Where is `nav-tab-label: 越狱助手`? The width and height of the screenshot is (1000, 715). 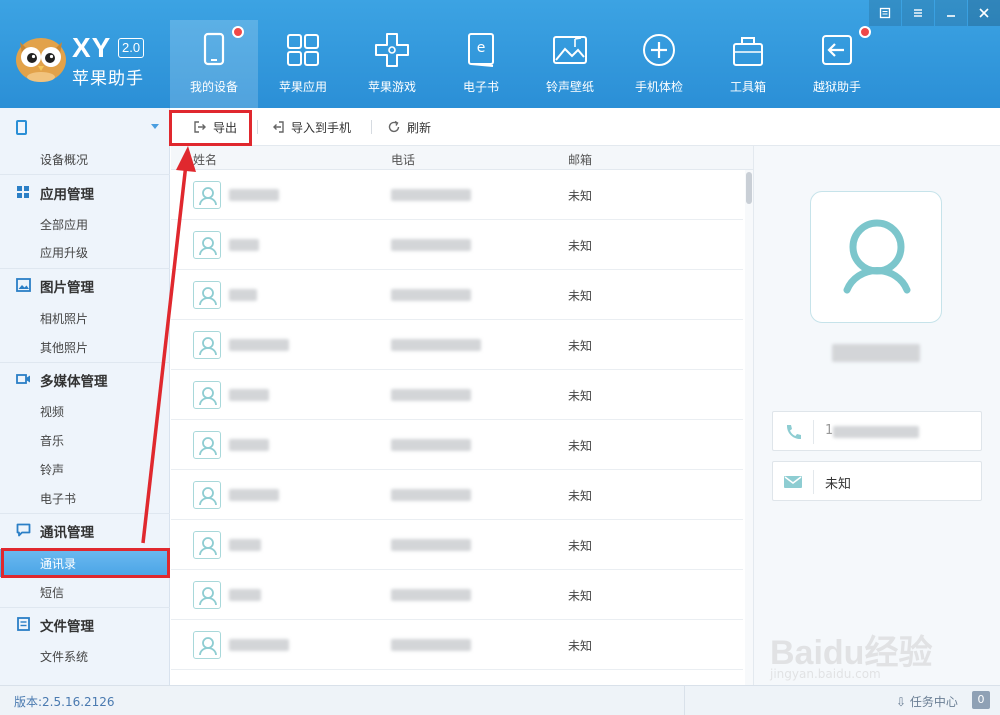
nav-tab-label: 越狱助手 is located at coordinates (836, 87).